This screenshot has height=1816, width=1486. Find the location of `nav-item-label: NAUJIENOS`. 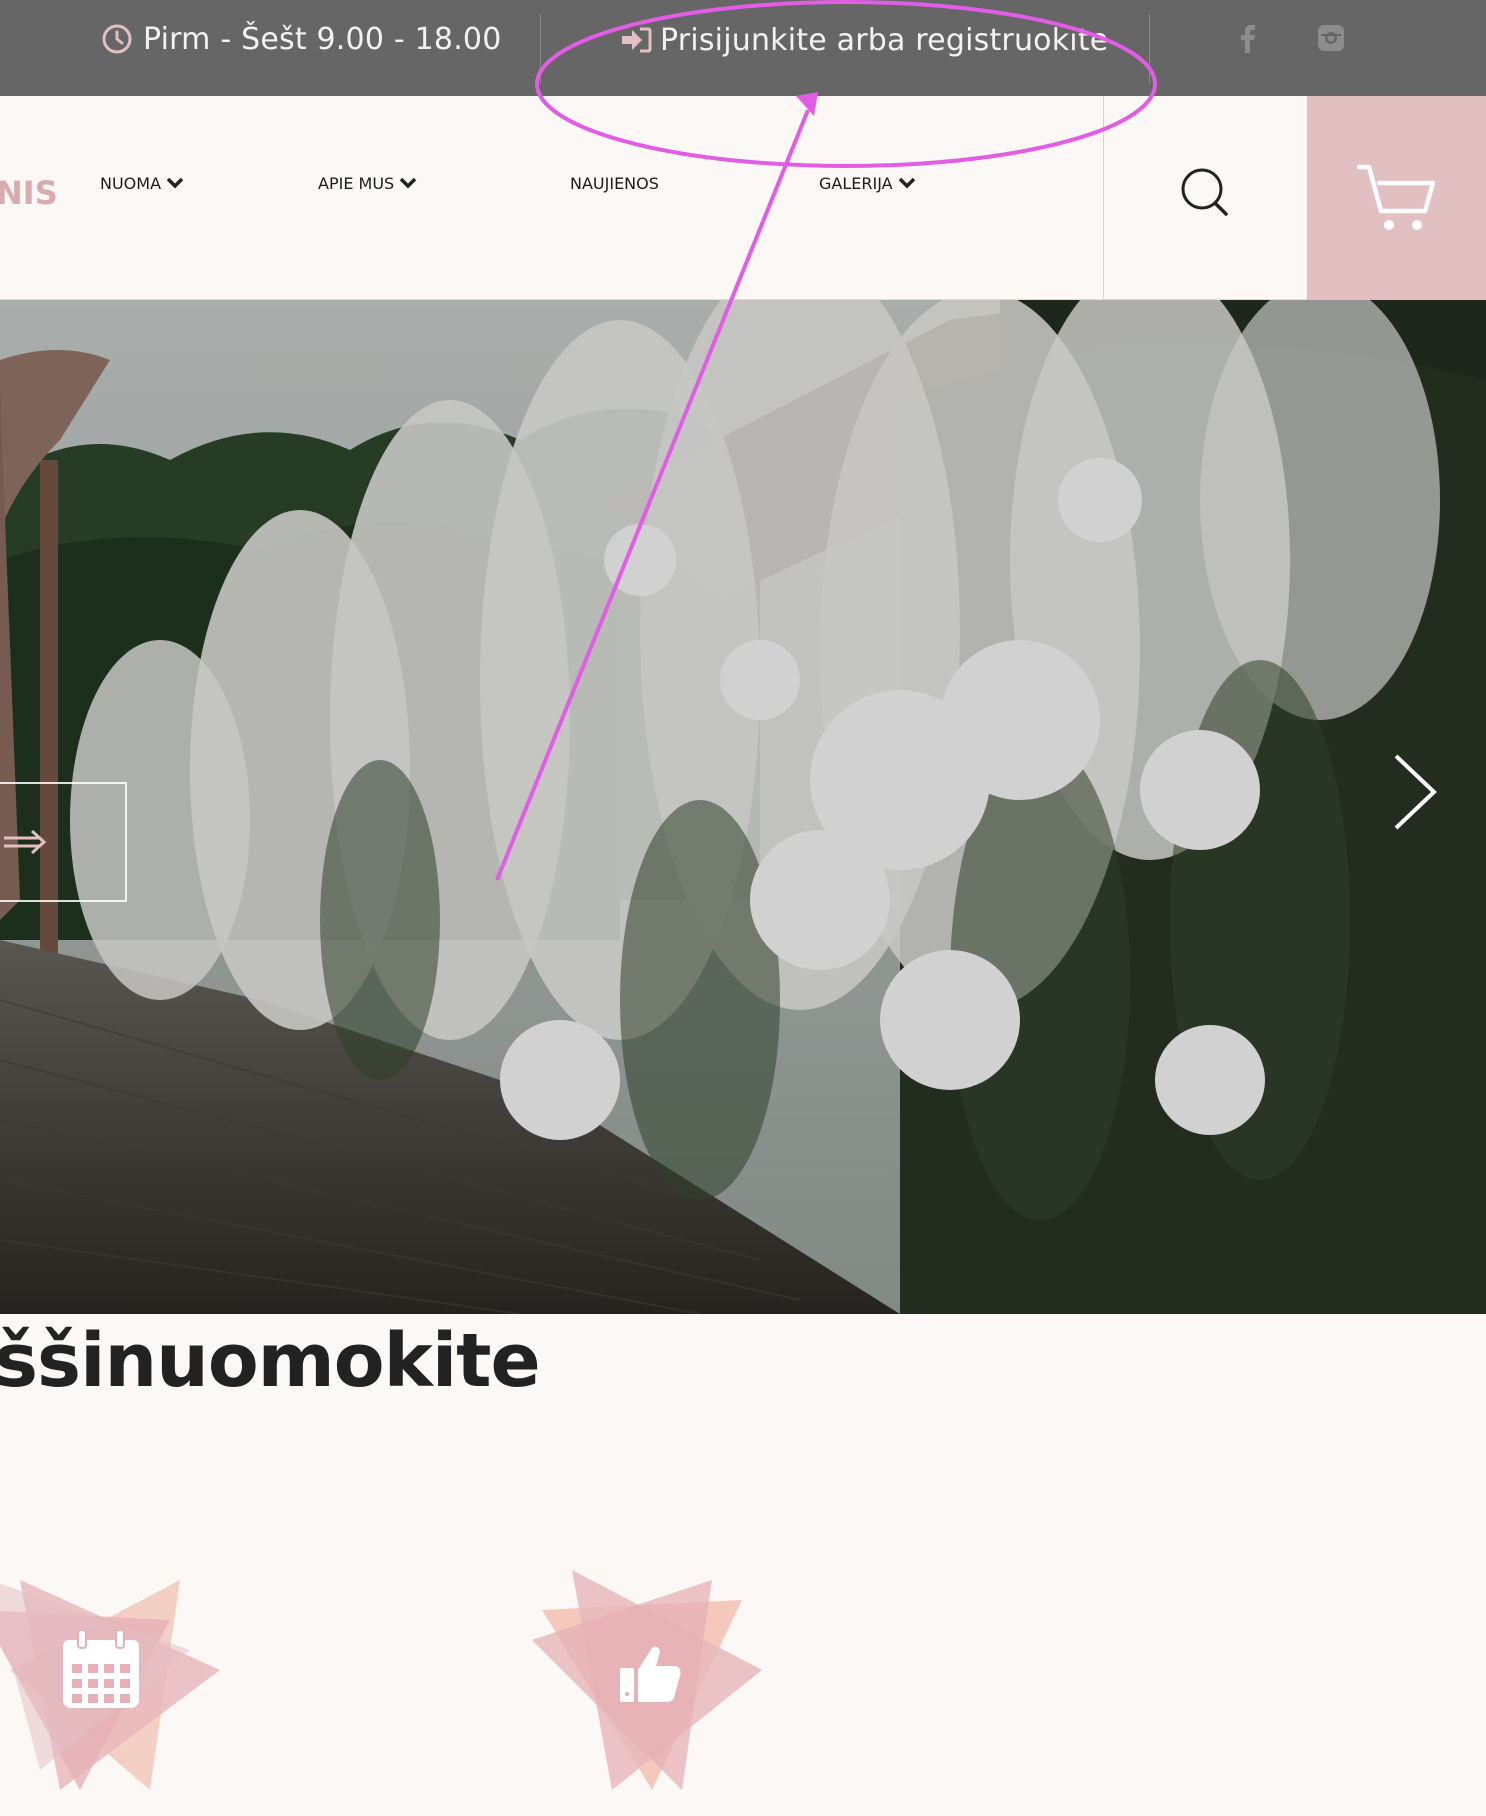

nav-item-label: NAUJIENOS is located at coordinates (614, 183).